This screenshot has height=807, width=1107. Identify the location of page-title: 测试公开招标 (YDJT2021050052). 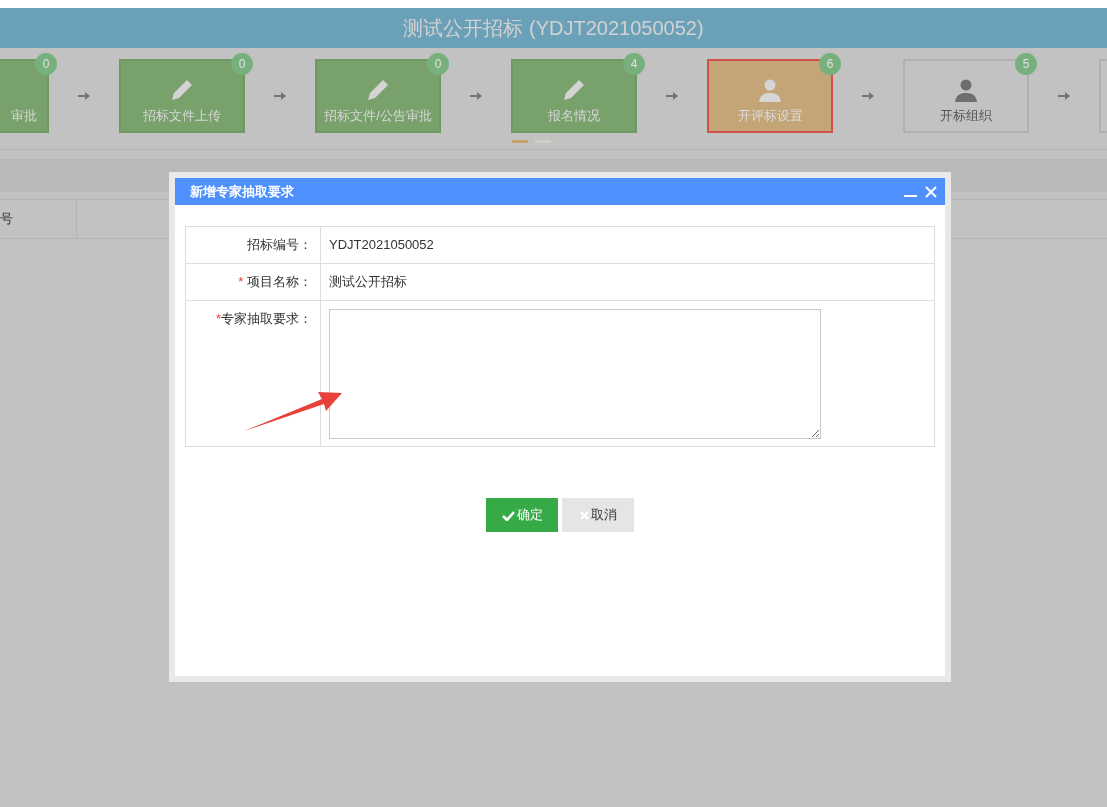
(553, 28).